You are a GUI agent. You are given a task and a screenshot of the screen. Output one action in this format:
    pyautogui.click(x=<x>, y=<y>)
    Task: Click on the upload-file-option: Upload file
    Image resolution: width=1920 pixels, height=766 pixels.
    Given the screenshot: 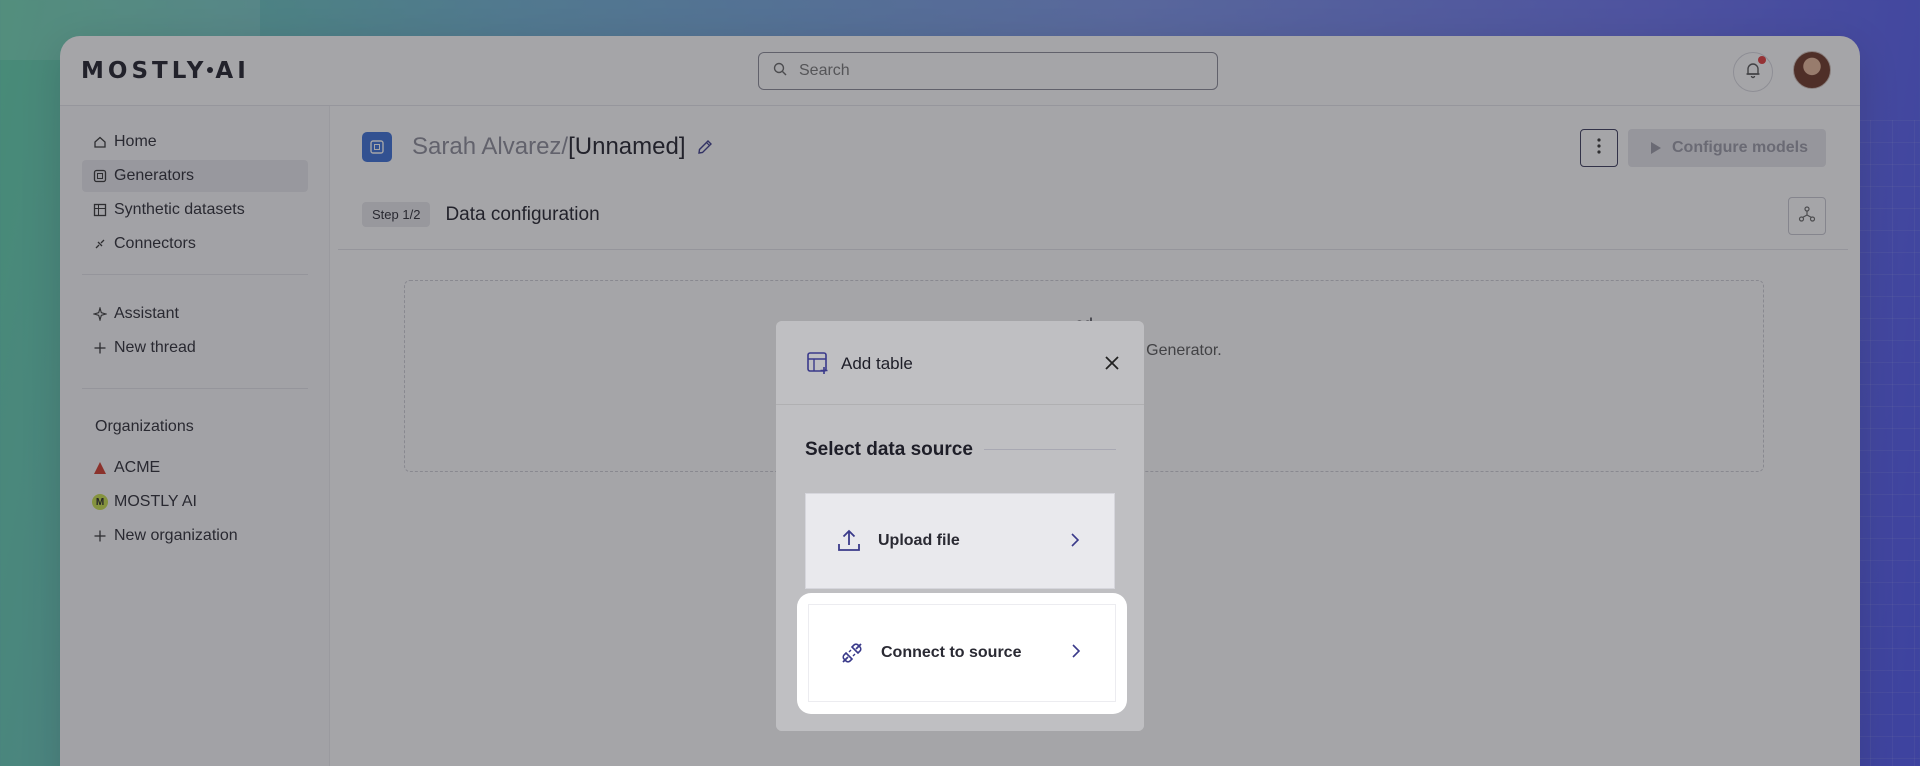 What is the action you would take?
    pyautogui.click(x=960, y=541)
    